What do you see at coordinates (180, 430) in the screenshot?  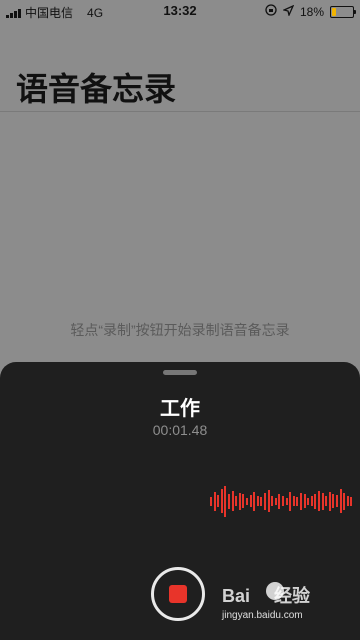 I see `recording-timer: 00:01.48` at bounding box center [180, 430].